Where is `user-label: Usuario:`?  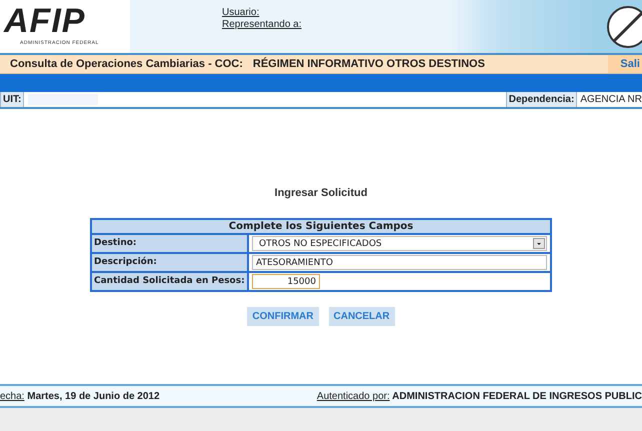 user-label: Usuario: is located at coordinates (241, 12).